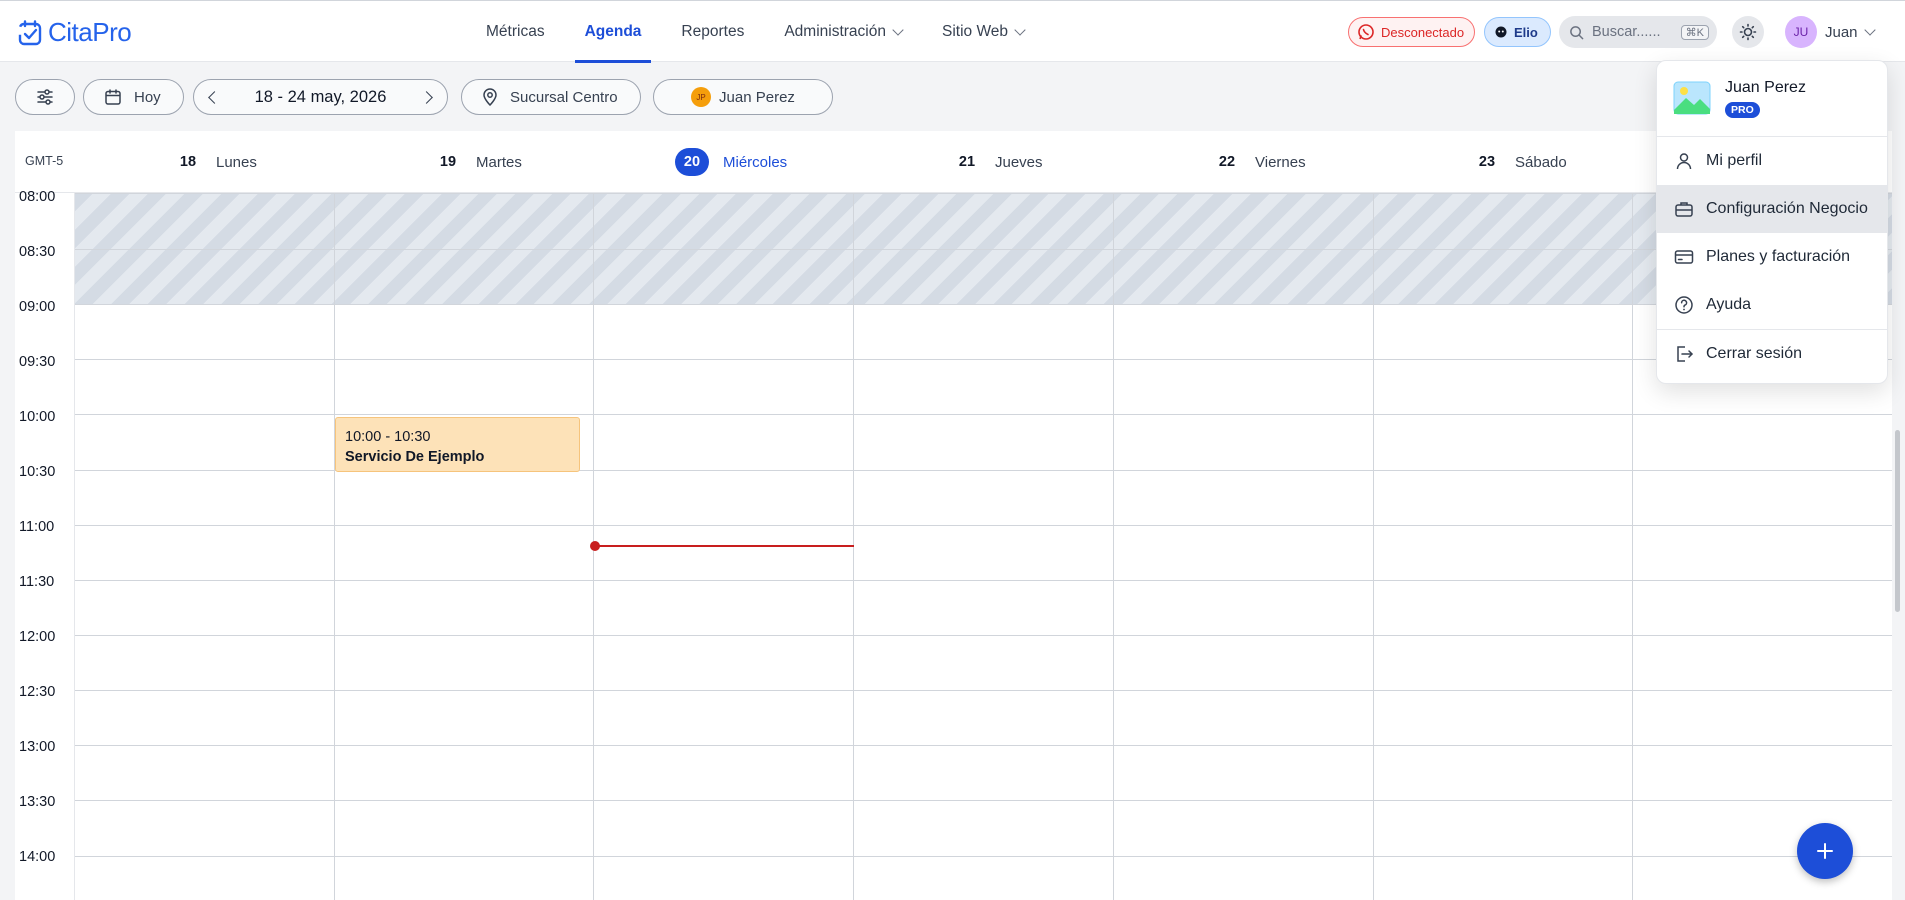  I want to click on day-header-saturday: 23 Sábado, so click(1520, 162).